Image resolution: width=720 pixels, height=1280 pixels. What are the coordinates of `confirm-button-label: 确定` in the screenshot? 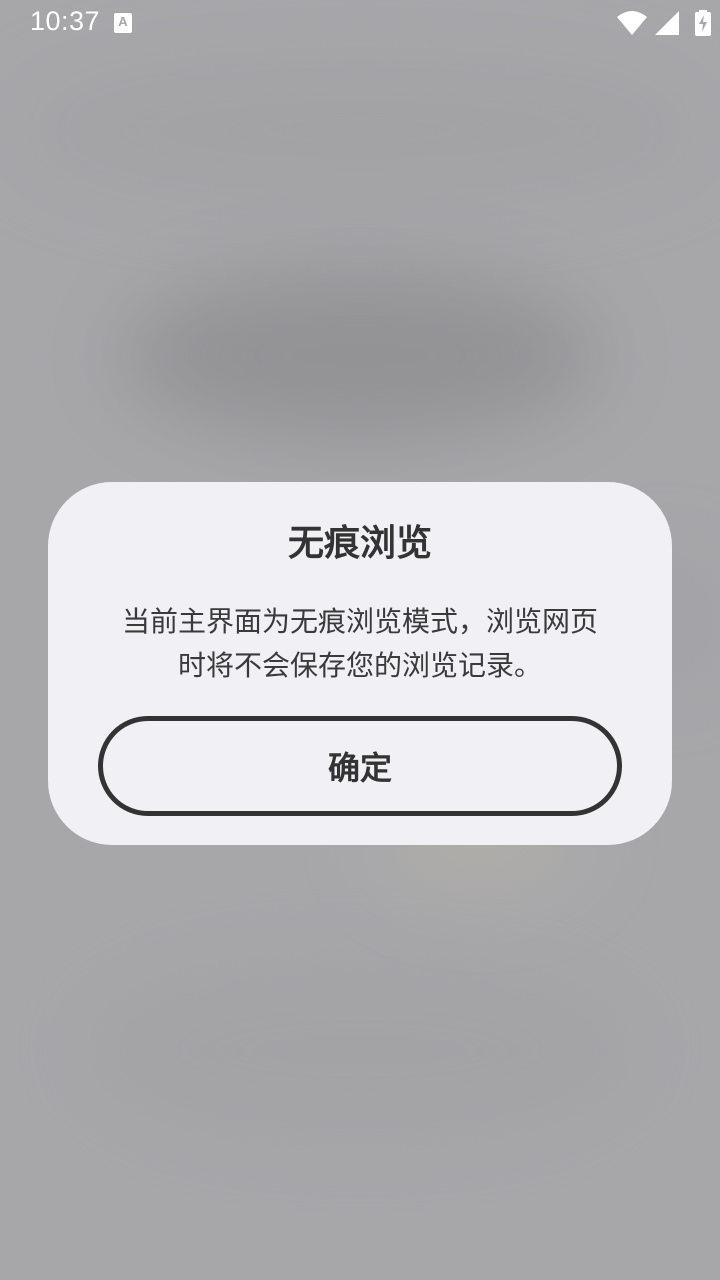 It's located at (359, 768).